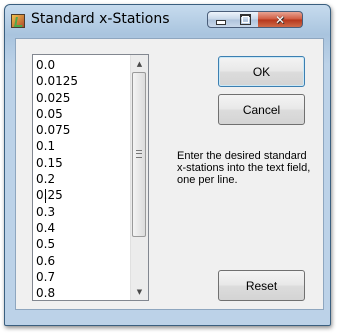 This screenshot has height=333, width=337. I want to click on station-line: 0.5, so click(46, 244).